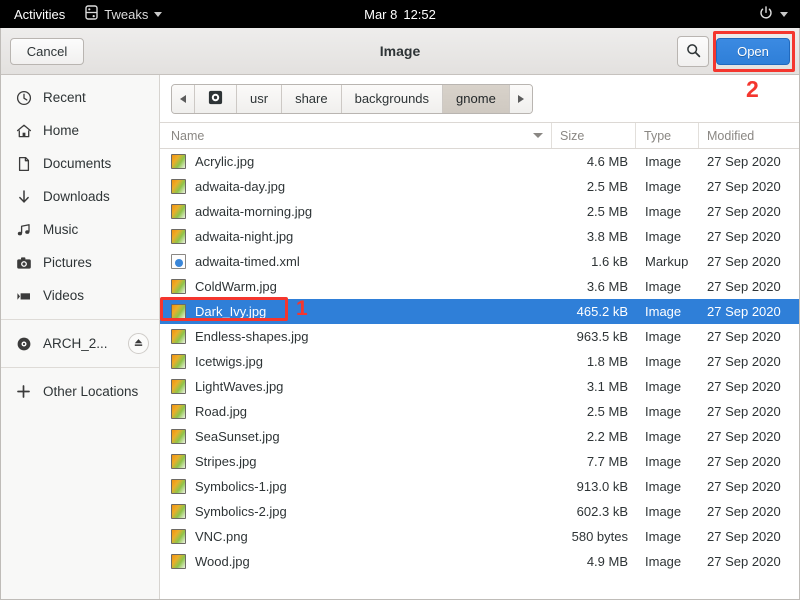 The image size is (800, 600). What do you see at coordinates (64, 295) in the screenshot?
I see `sidebar-item-label: Videos` at bounding box center [64, 295].